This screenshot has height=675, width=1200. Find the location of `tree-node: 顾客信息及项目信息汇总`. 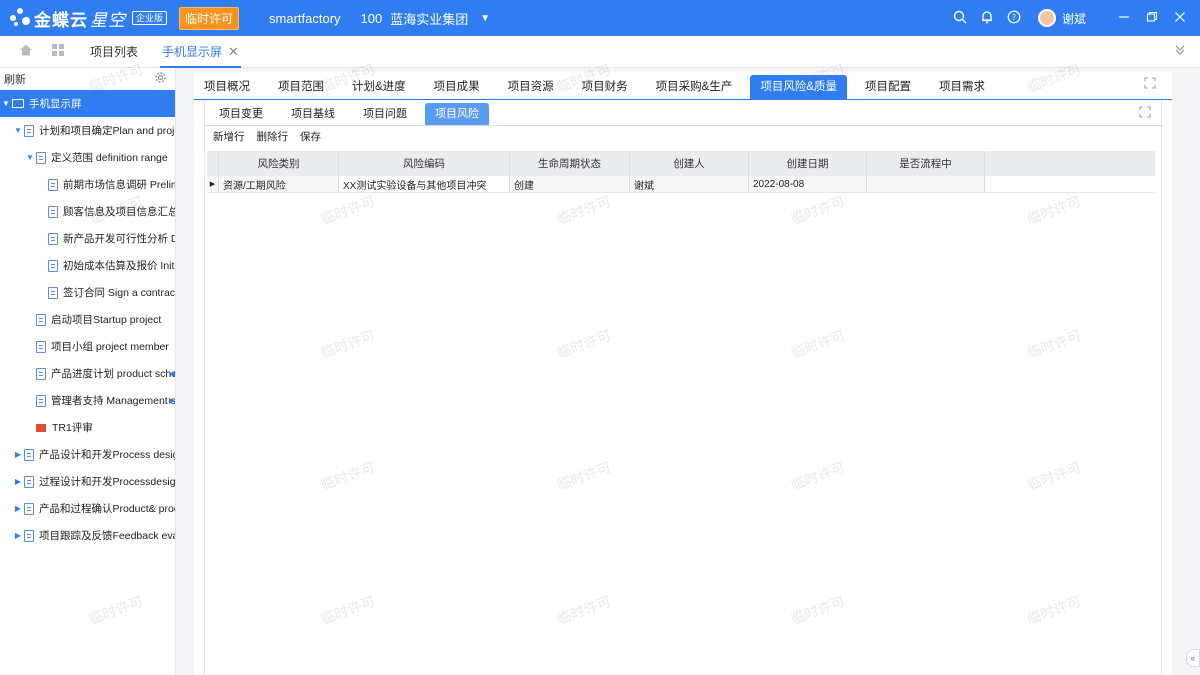

tree-node: 顾客信息及项目信息汇总 is located at coordinates (87, 211).